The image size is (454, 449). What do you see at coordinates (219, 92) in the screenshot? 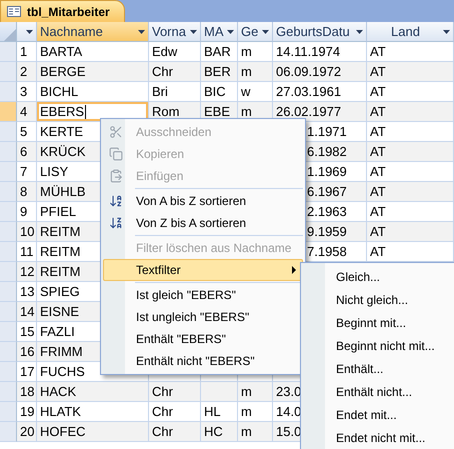
I see `table-cell: BIC` at bounding box center [219, 92].